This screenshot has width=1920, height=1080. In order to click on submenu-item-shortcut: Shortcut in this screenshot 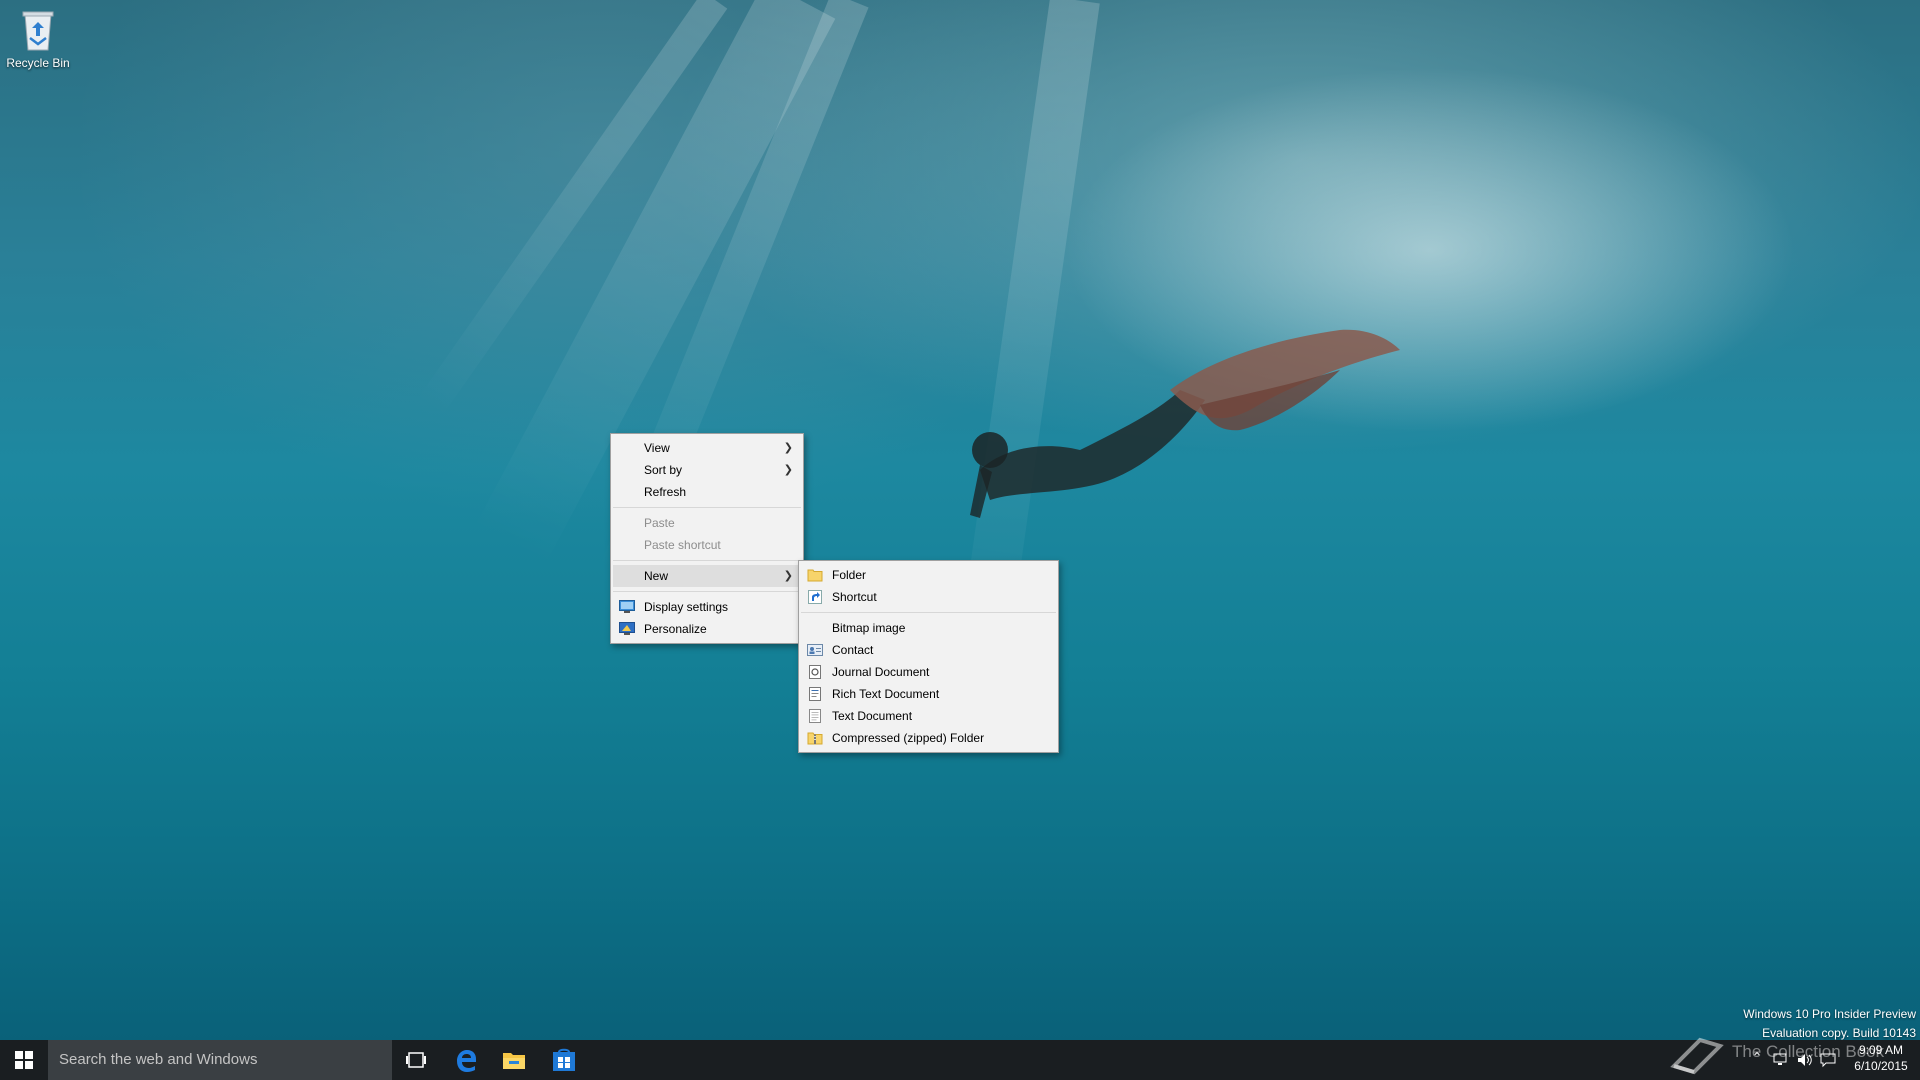, I will do `click(928, 597)`.